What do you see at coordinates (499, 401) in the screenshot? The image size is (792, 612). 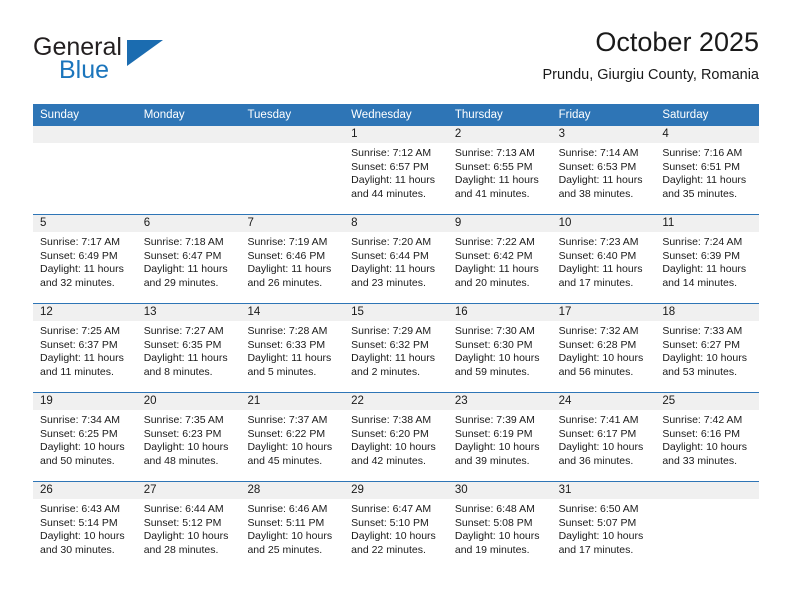 I see `day-number: 23` at bounding box center [499, 401].